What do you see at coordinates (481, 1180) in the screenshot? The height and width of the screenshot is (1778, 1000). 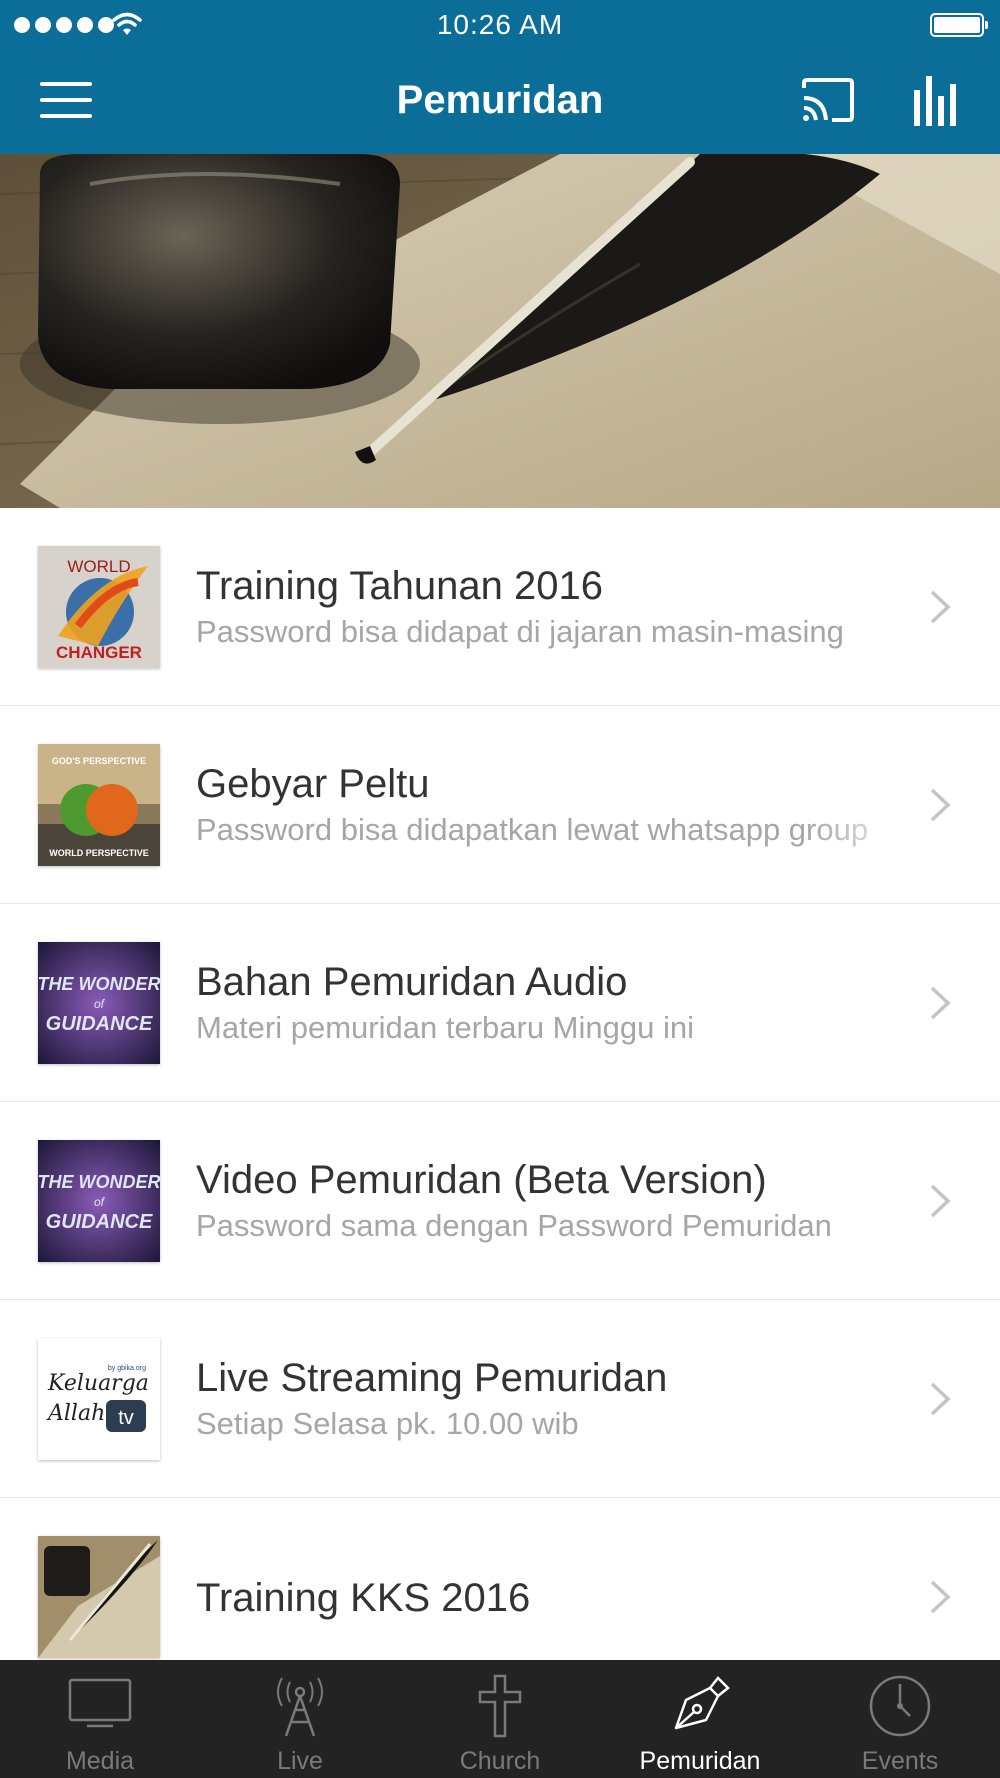 I see `item-title: Video Pemuridan (Beta Version)` at bounding box center [481, 1180].